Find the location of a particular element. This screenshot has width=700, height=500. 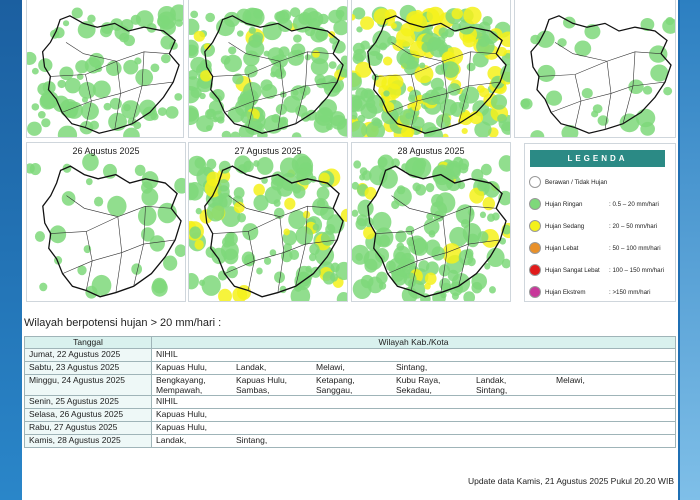

left-decor-band is located at coordinates (11, 250).